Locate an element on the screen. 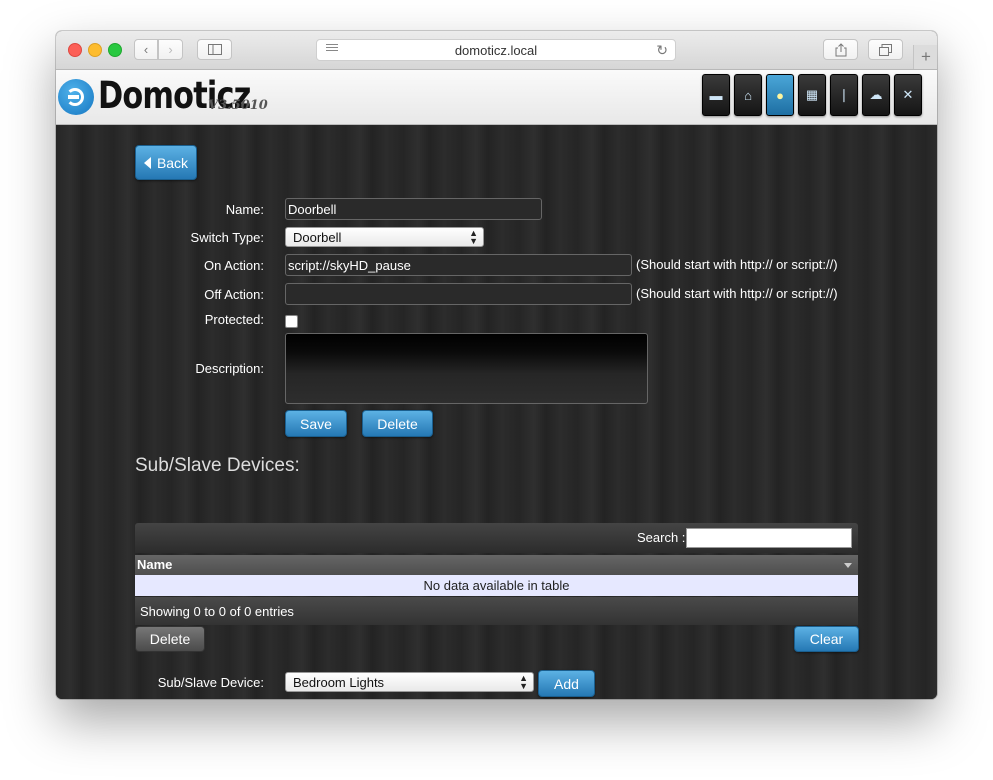  switch-type-value: Doorbell is located at coordinates (317, 237).